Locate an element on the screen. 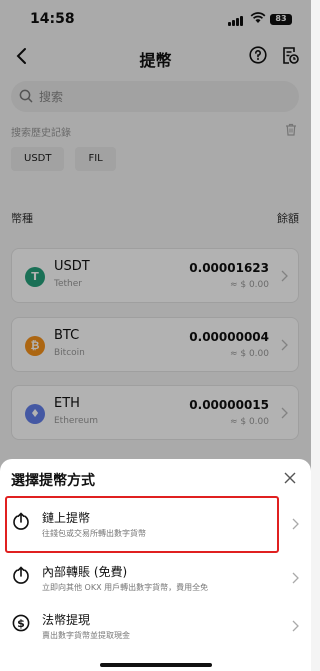 This screenshot has height=671, width=320. dollar-circle-icon: $ is located at coordinates (21, 623).